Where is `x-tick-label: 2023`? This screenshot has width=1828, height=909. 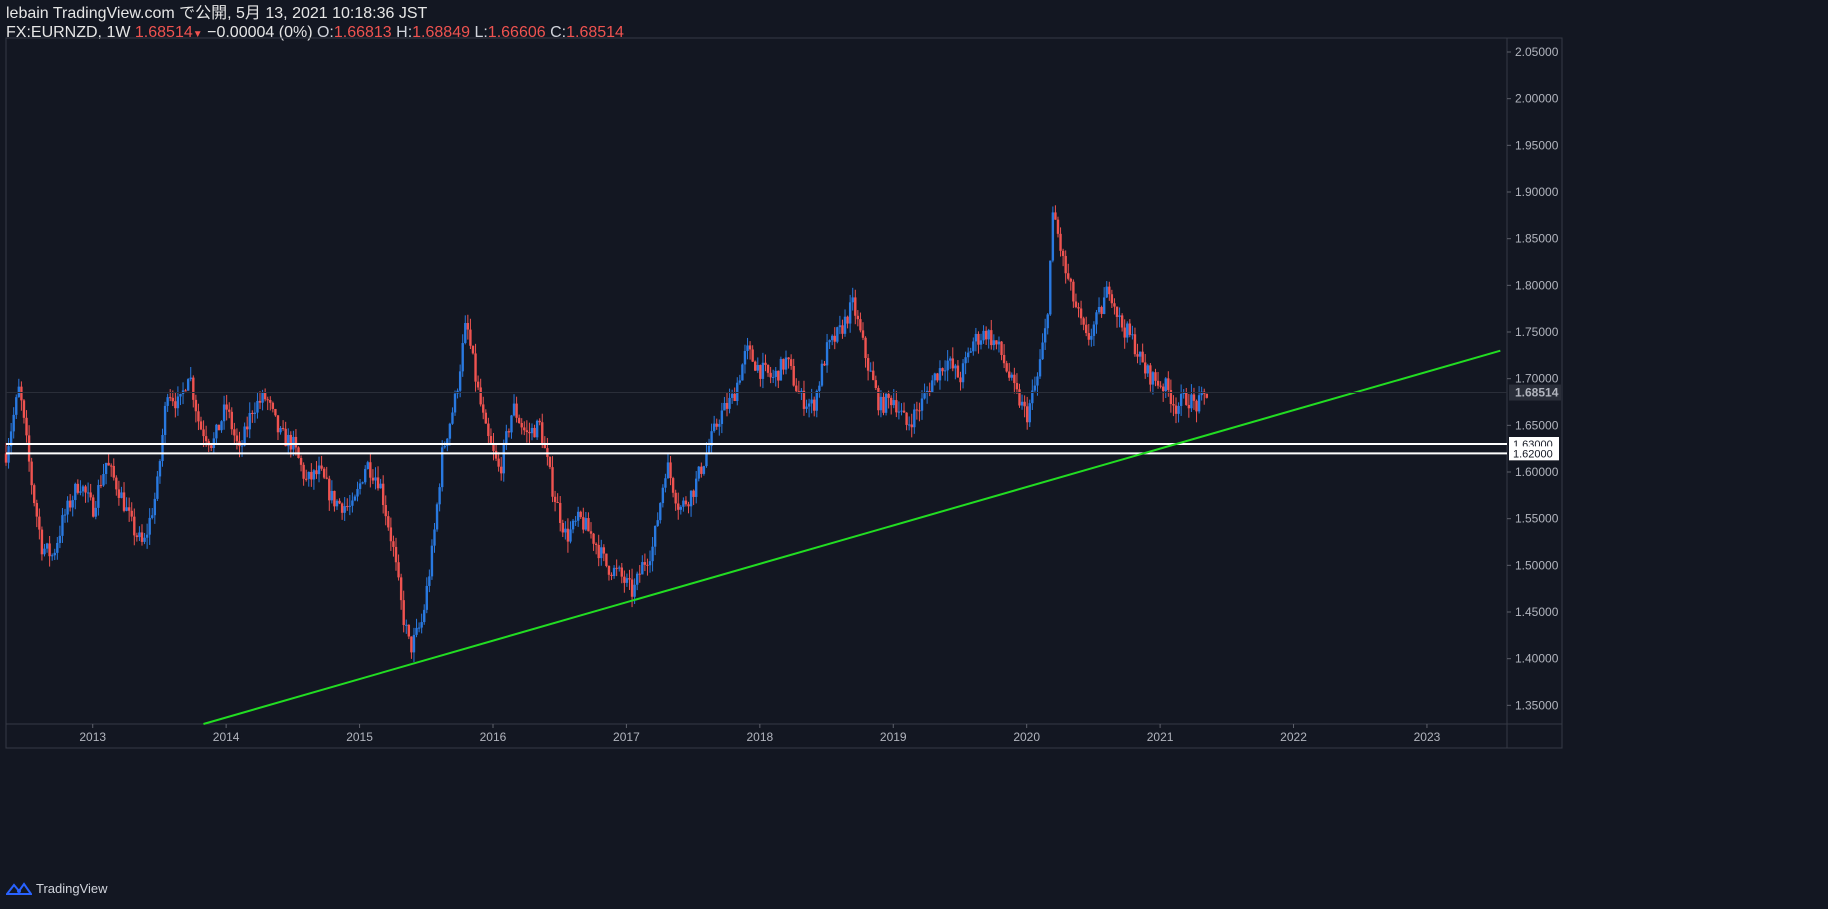 x-tick-label: 2023 is located at coordinates (1427, 737).